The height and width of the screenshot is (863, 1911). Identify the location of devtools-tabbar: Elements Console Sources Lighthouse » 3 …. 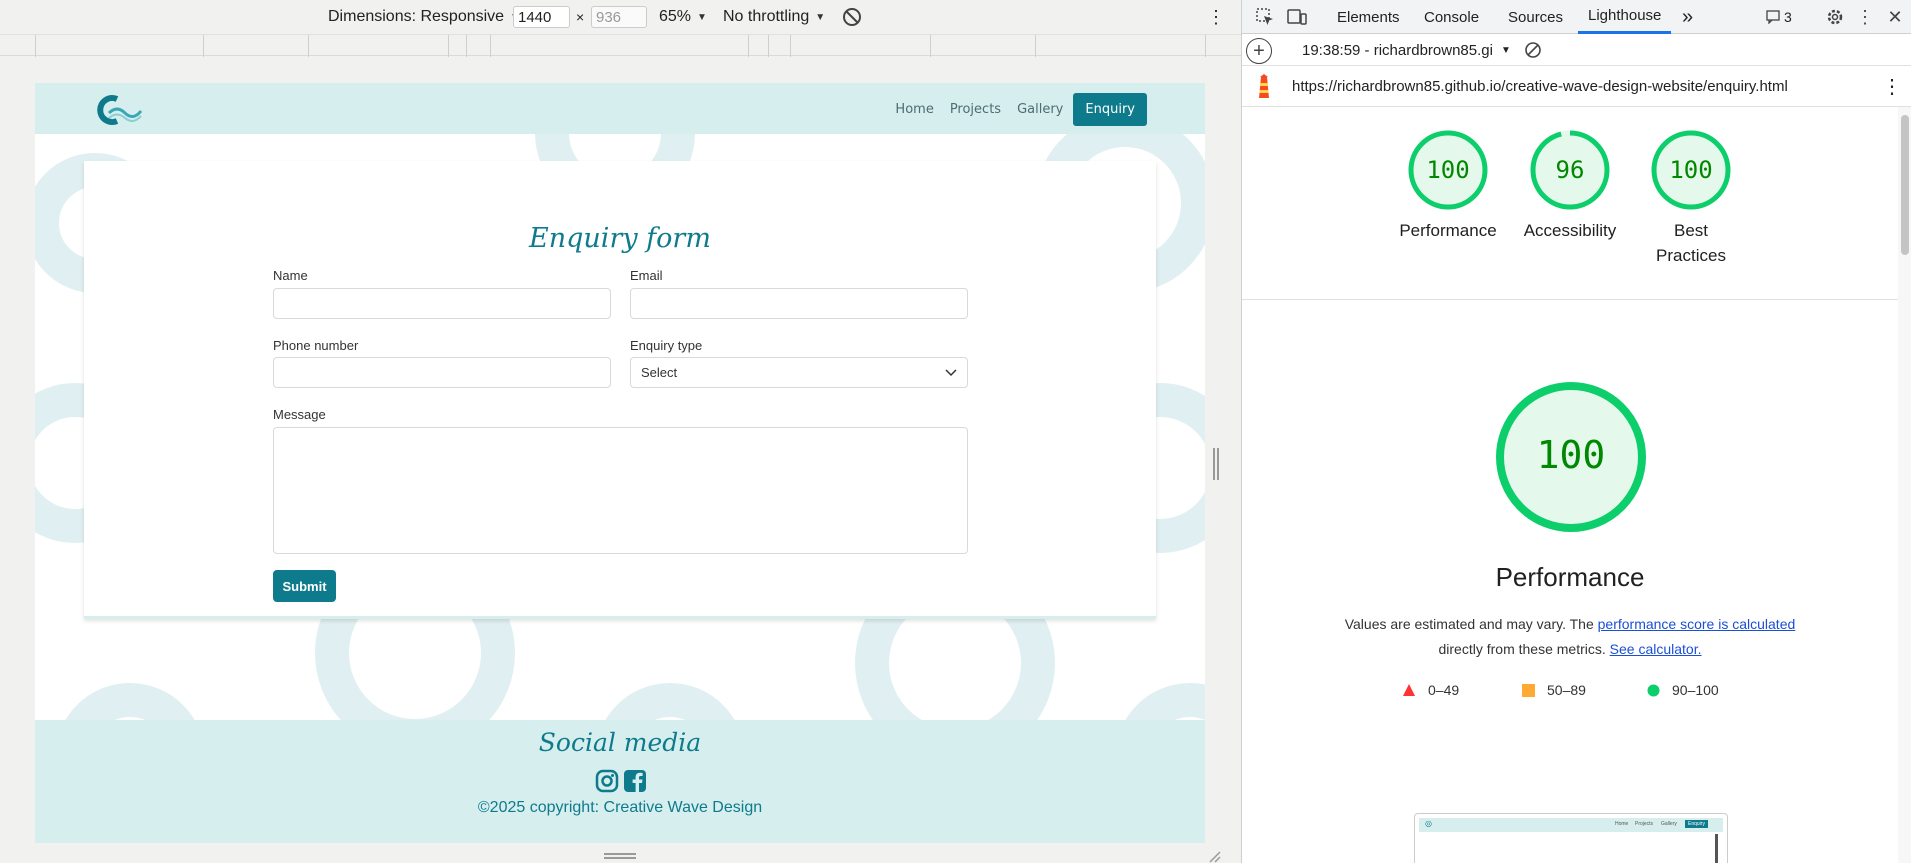
(1576, 17).